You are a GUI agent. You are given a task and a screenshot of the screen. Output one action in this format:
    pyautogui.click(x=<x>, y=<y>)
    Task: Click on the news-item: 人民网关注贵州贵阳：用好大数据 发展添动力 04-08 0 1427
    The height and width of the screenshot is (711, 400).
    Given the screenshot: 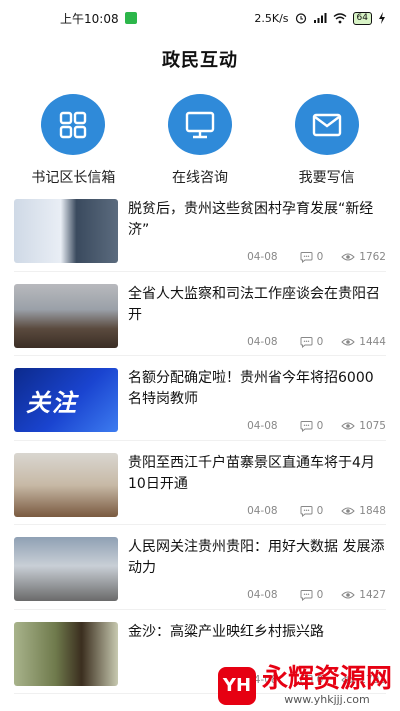 What is the action you would take?
    pyautogui.click(x=200, y=567)
    